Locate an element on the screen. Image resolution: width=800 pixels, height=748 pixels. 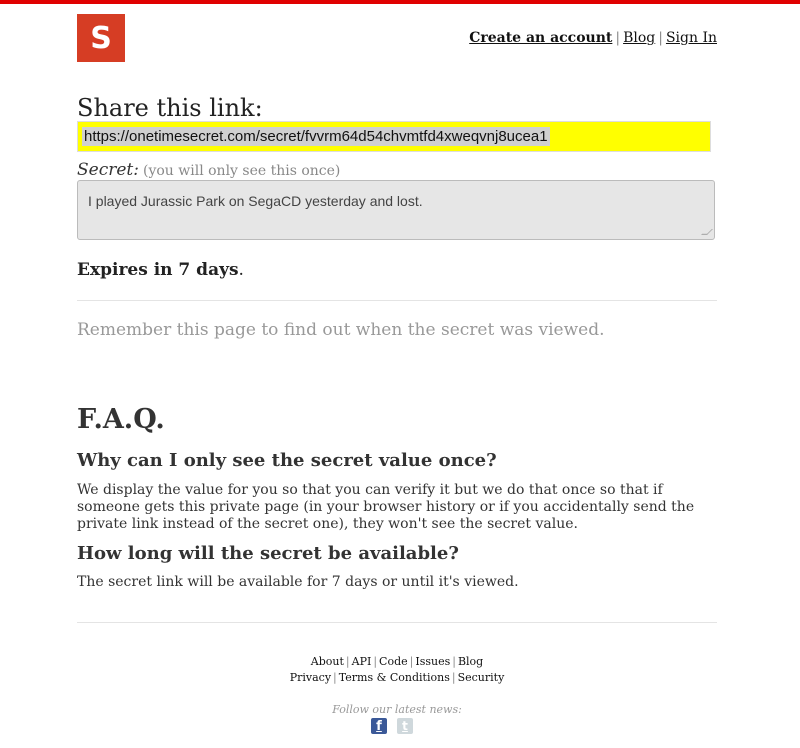
top-accent-bar is located at coordinates (400, 2).